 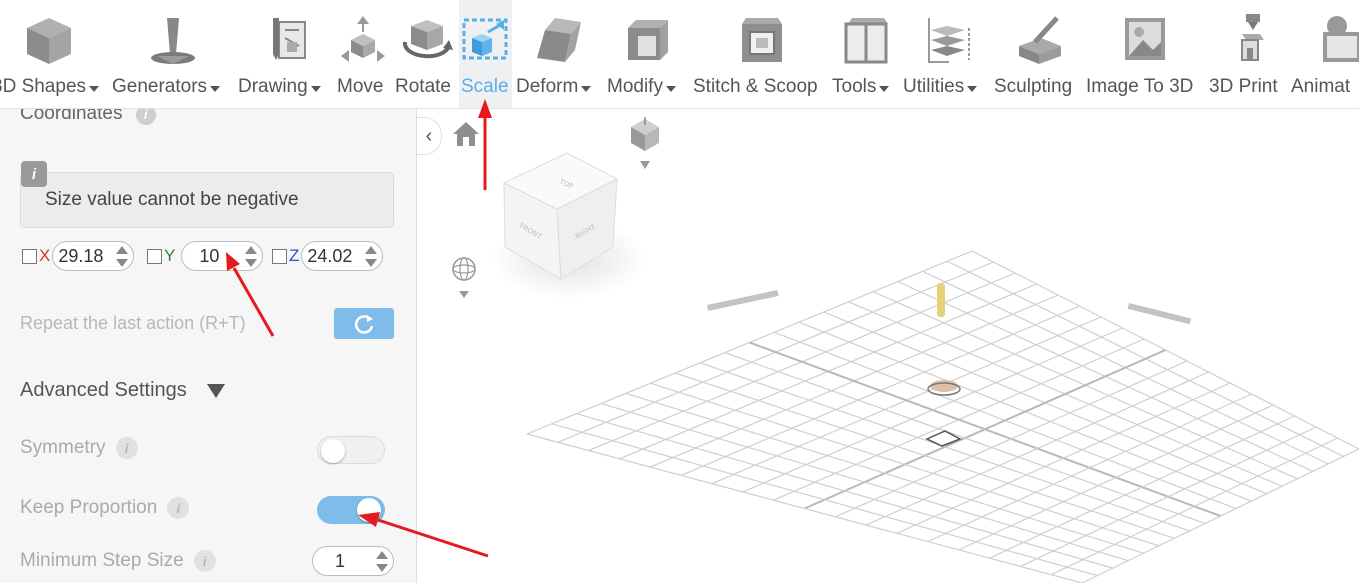 I want to click on advanced-settings-toggle: Advanced Settings, so click(x=122, y=390).